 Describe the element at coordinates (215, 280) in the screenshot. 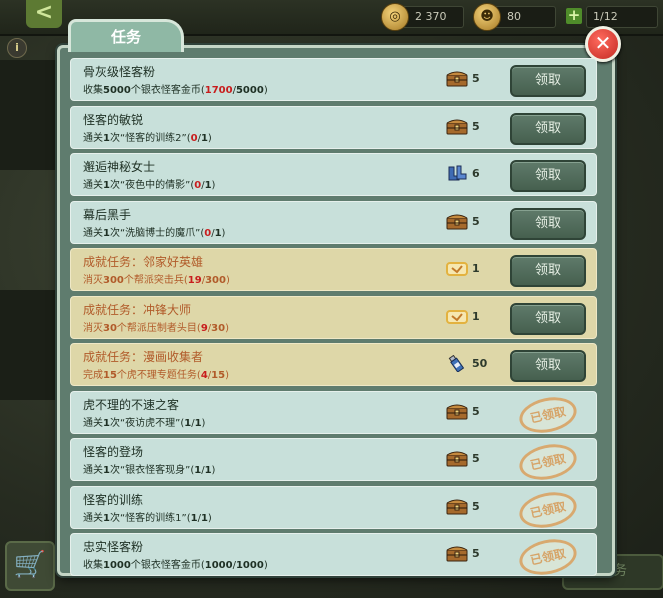

I see `progress-total: 300` at that location.